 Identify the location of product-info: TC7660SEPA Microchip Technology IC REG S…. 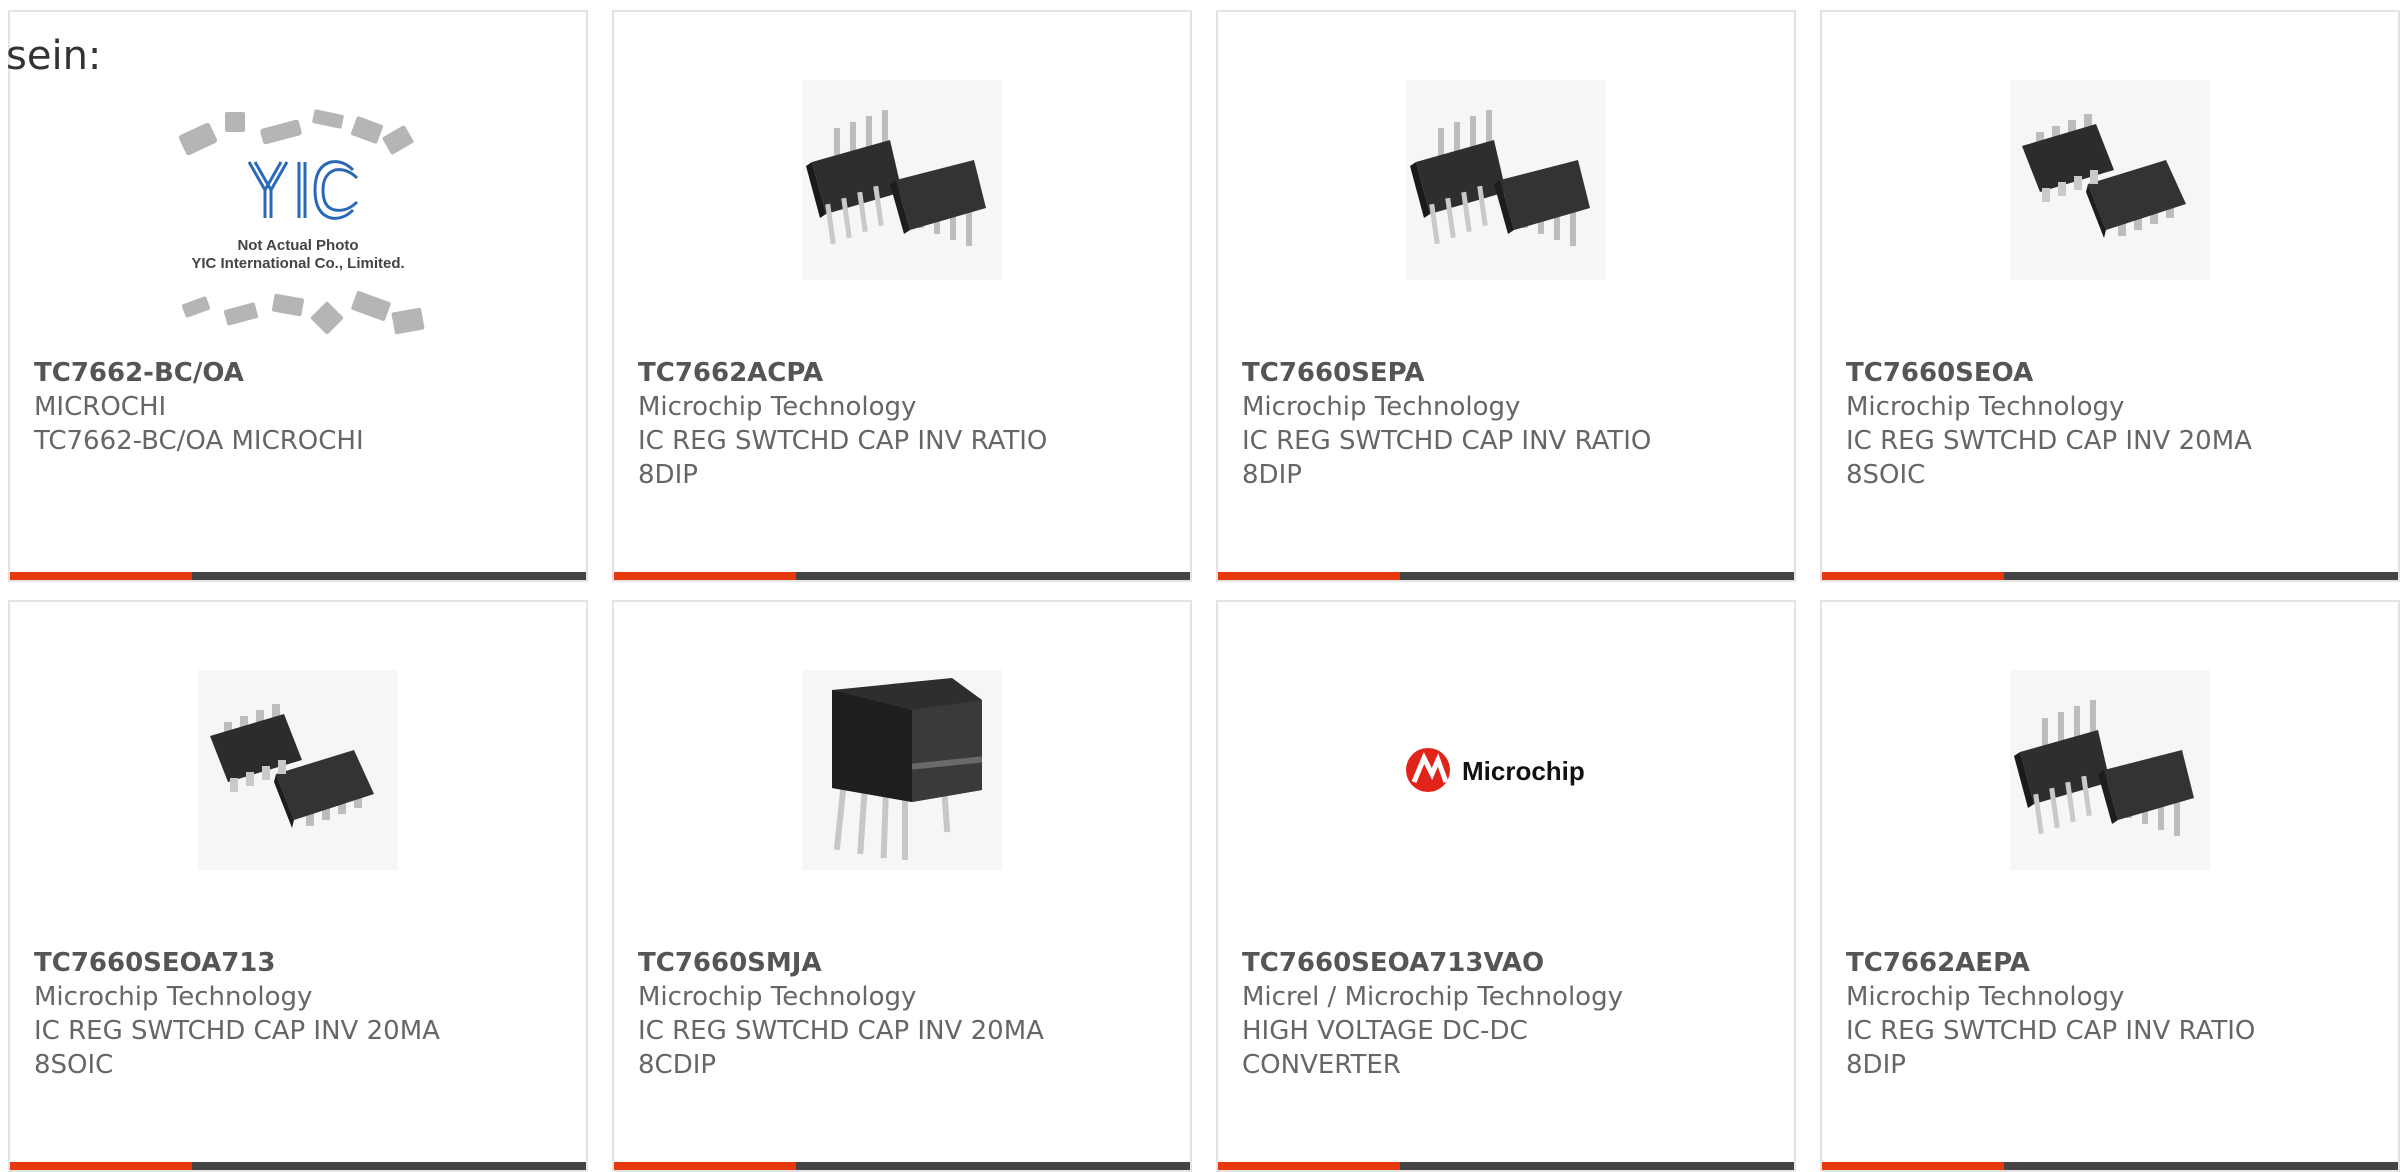
(1508, 424).